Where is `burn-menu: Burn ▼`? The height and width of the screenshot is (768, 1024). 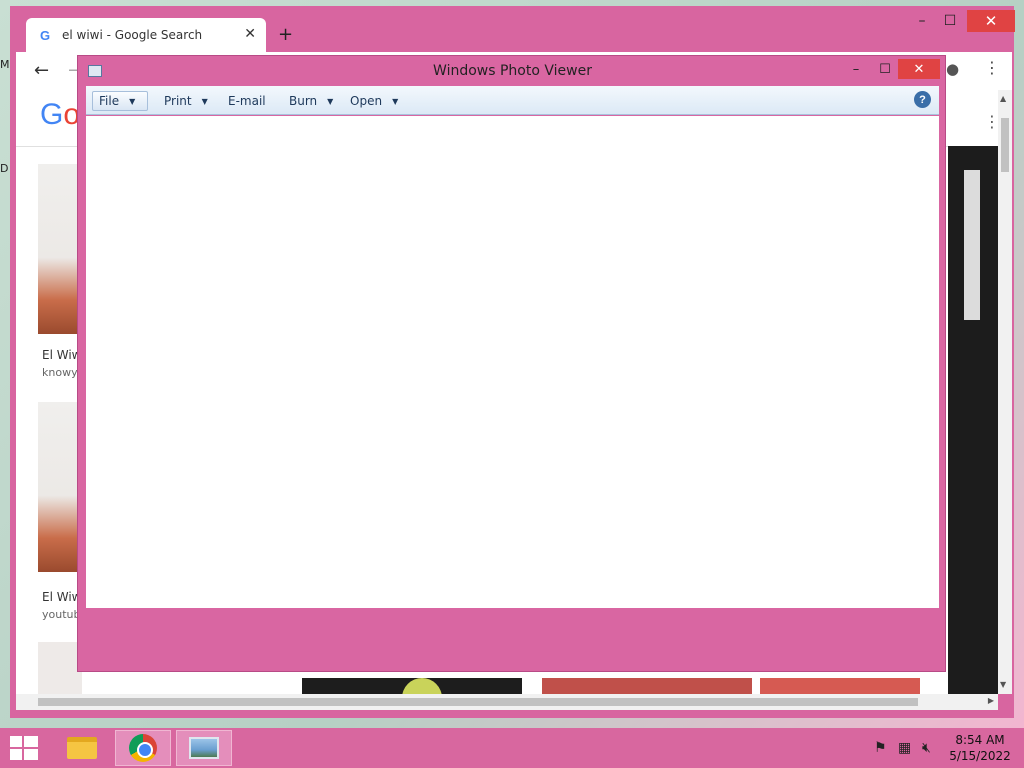
burn-menu: Burn ▼ is located at coordinates (311, 101).